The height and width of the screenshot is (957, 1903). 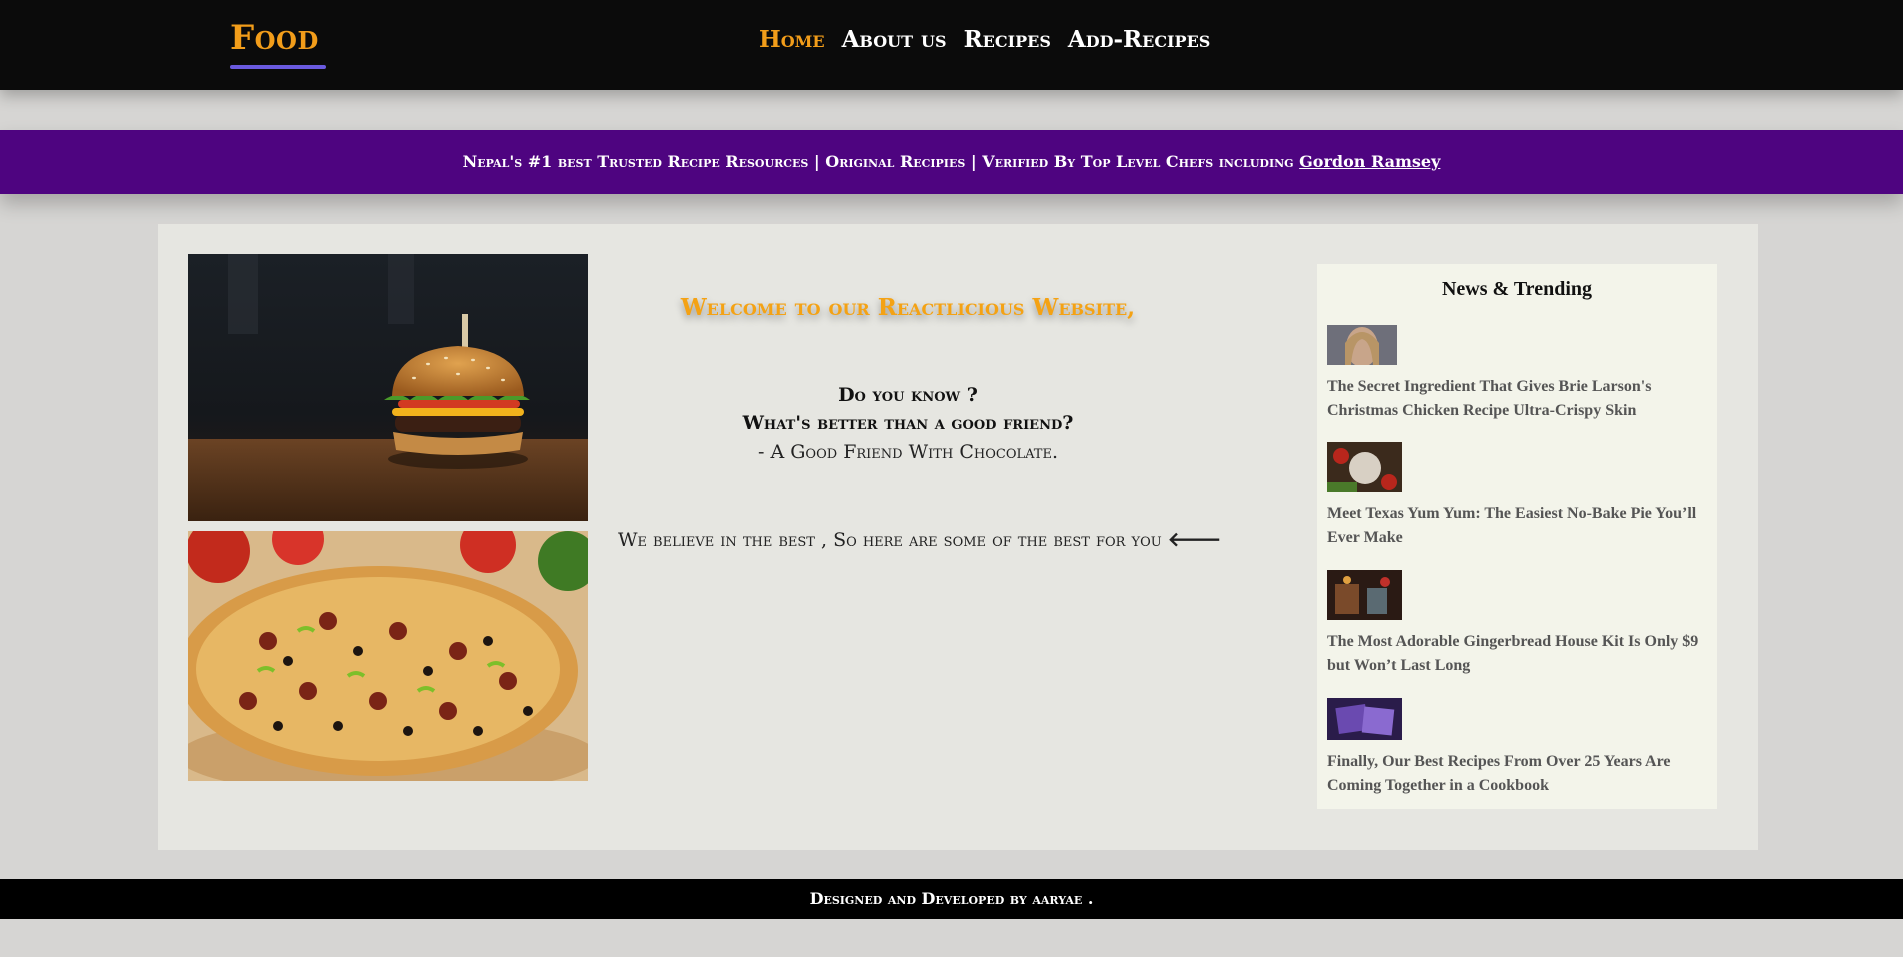 I want to click on main-nav: Home About us Recipes Add-Recipes, so click(x=984, y=39).